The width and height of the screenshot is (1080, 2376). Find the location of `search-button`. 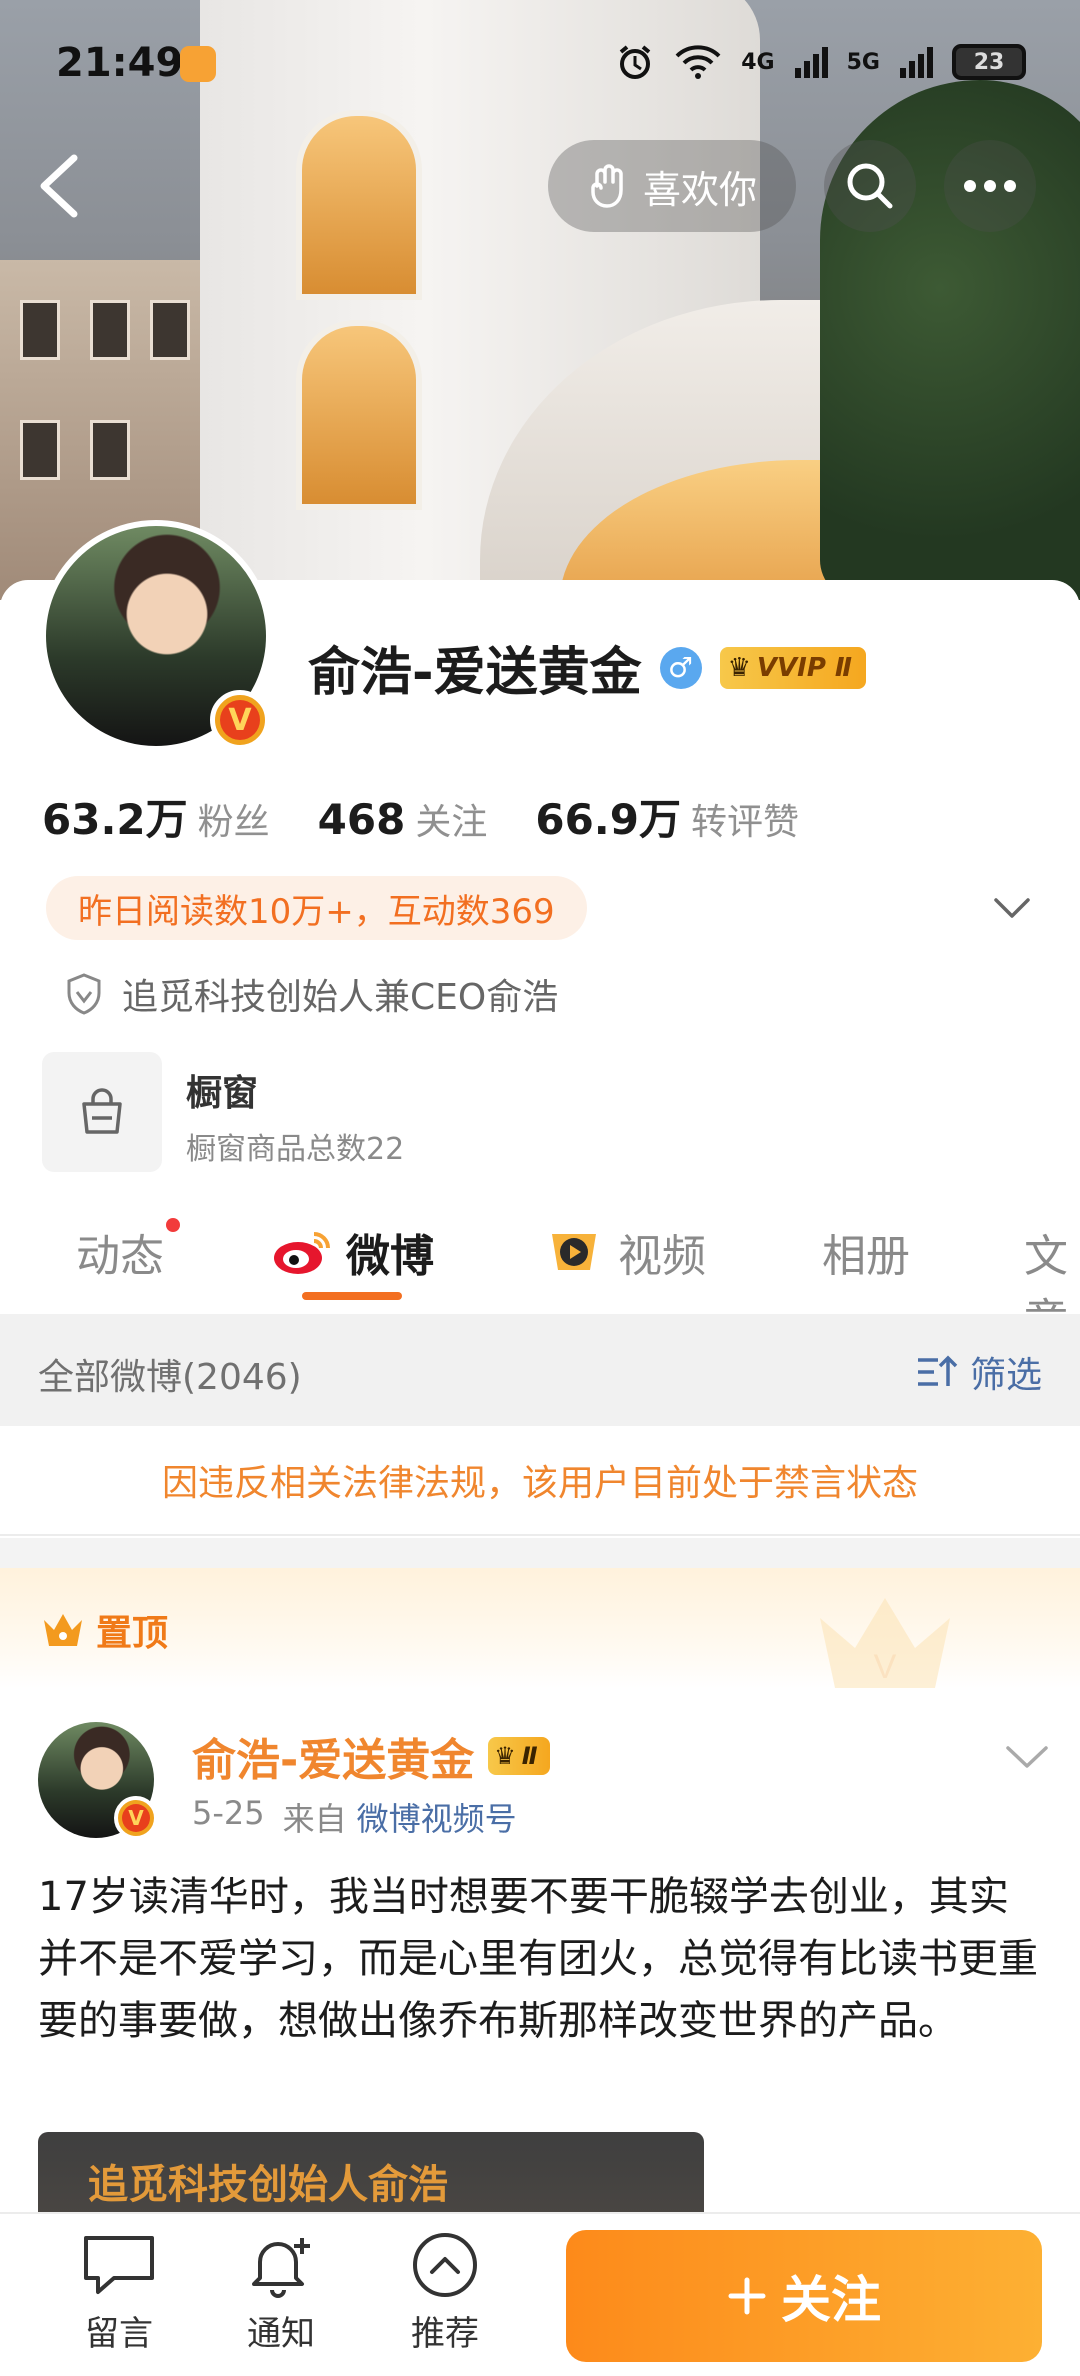

search-button is located at coordinates (870, 186).